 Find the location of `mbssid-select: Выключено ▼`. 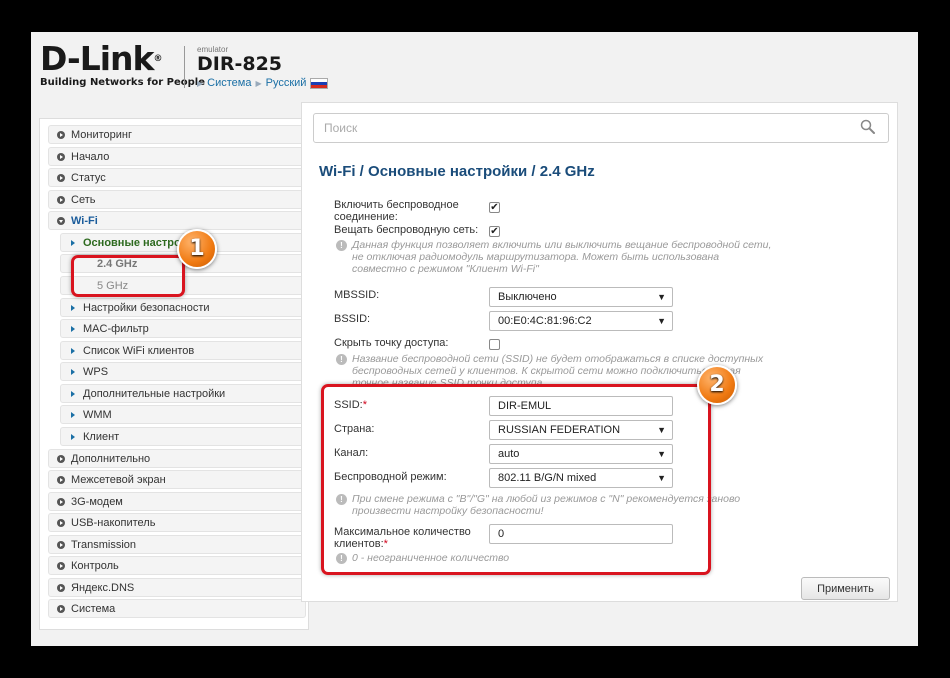

mbssid-select: Выключено ▼ is located at coordinates (581, 297).